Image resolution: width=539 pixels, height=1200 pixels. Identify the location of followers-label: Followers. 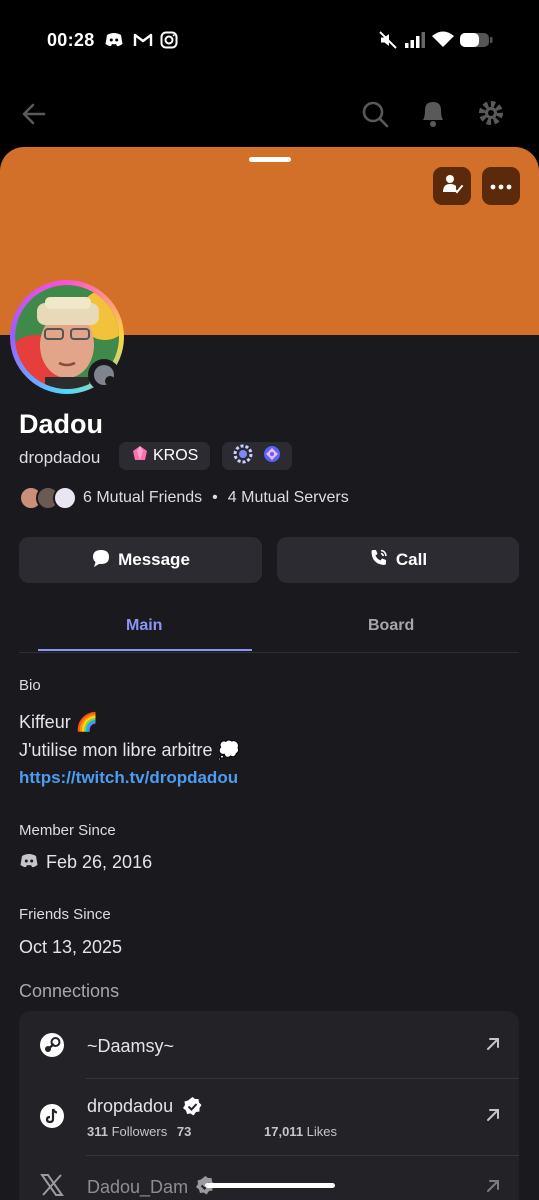
(139, 1131).